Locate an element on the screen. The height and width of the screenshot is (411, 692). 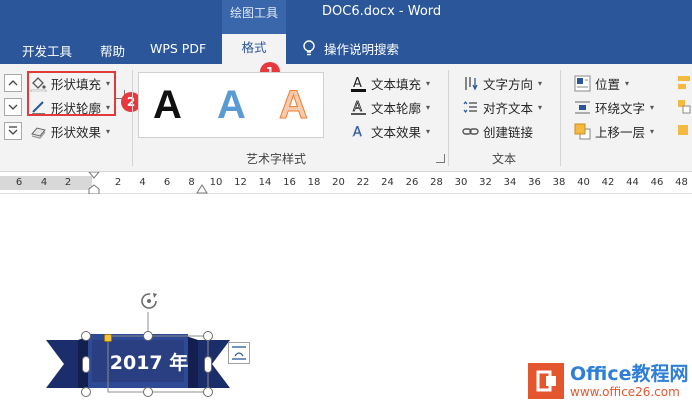
wordart-style-gallery: A A A is located at coordinates (231, 105).